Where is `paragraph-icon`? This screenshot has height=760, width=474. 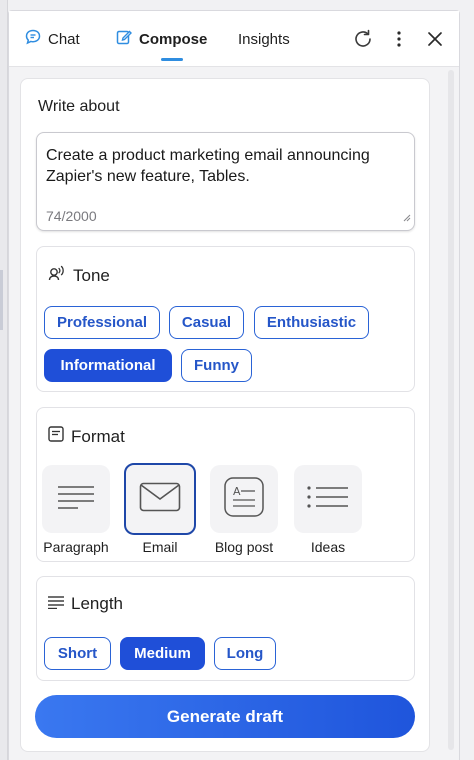 paragraph-icon is located at coordinates (76, 499).